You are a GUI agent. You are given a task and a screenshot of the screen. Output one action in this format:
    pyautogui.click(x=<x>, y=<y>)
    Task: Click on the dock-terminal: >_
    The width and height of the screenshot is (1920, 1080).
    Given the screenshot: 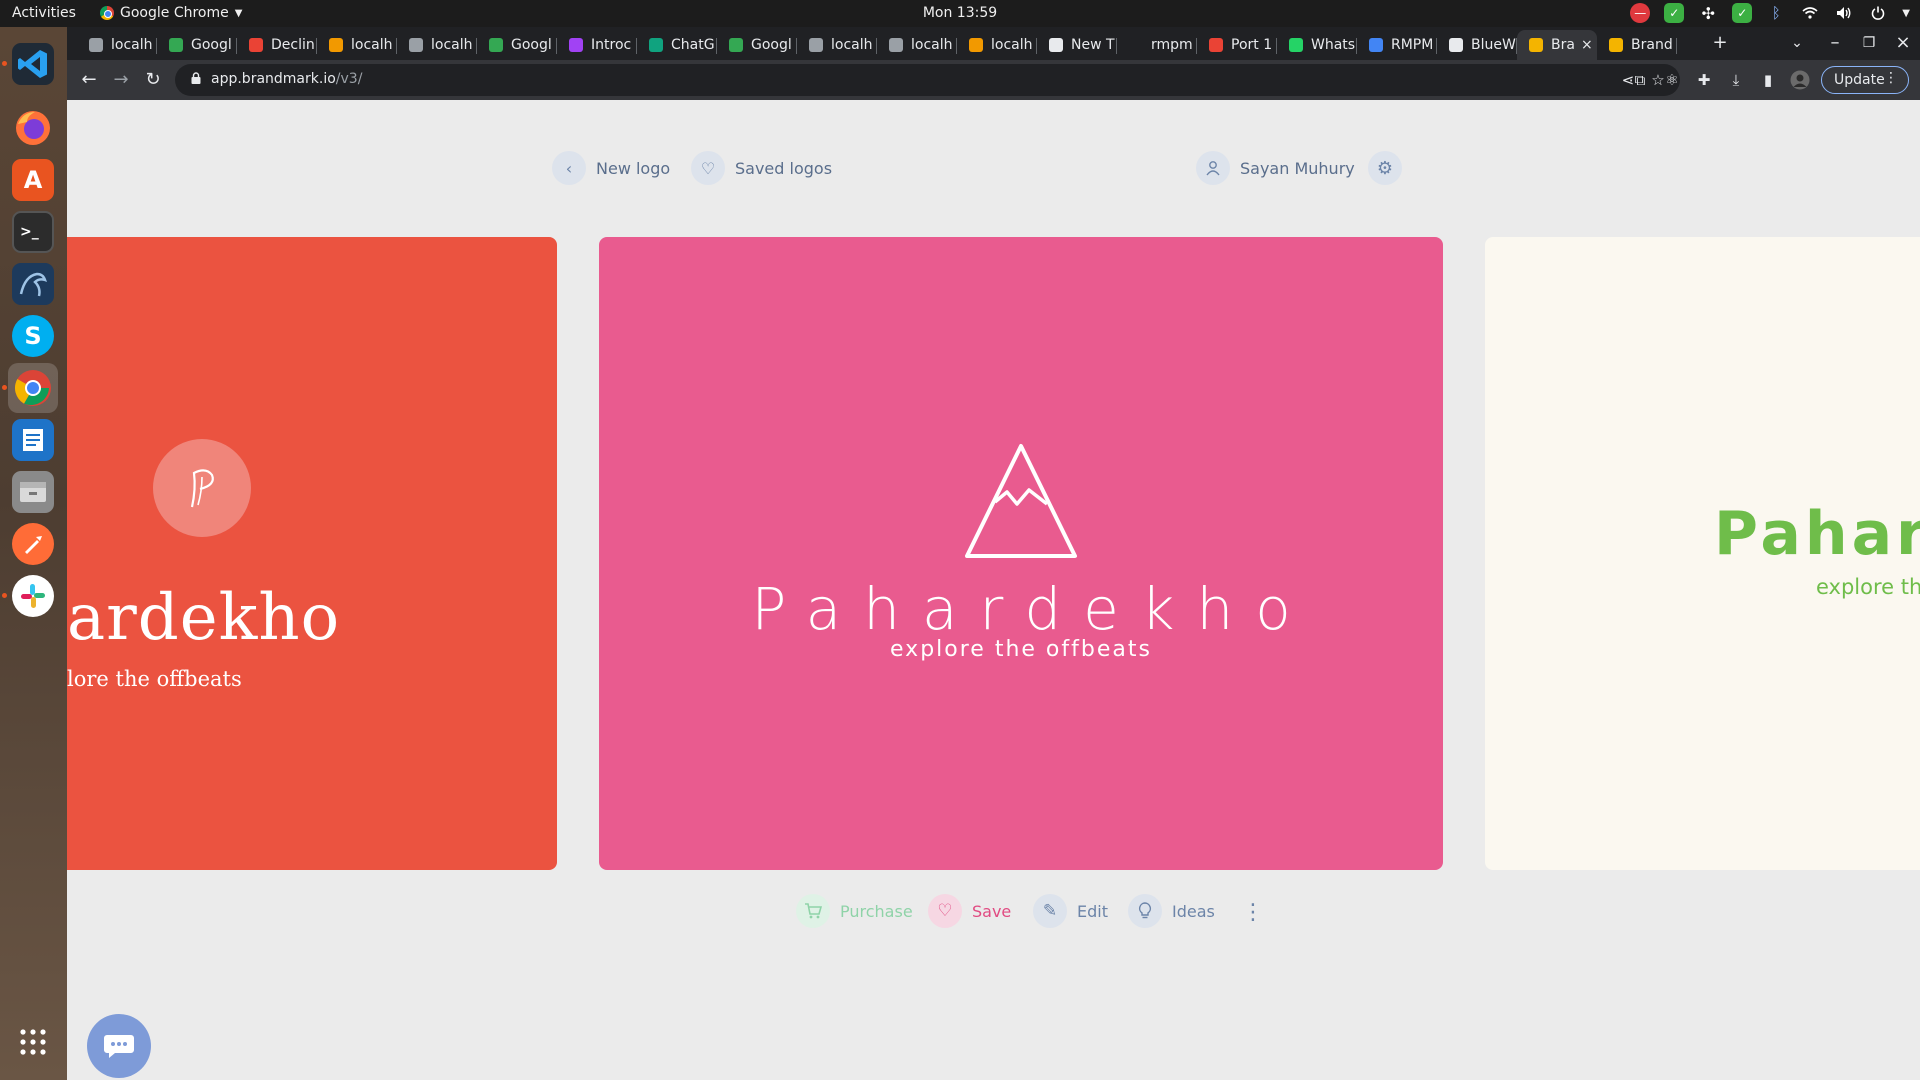 What is the action you would take?
    pyautogui.click(x=33, y=232)
    